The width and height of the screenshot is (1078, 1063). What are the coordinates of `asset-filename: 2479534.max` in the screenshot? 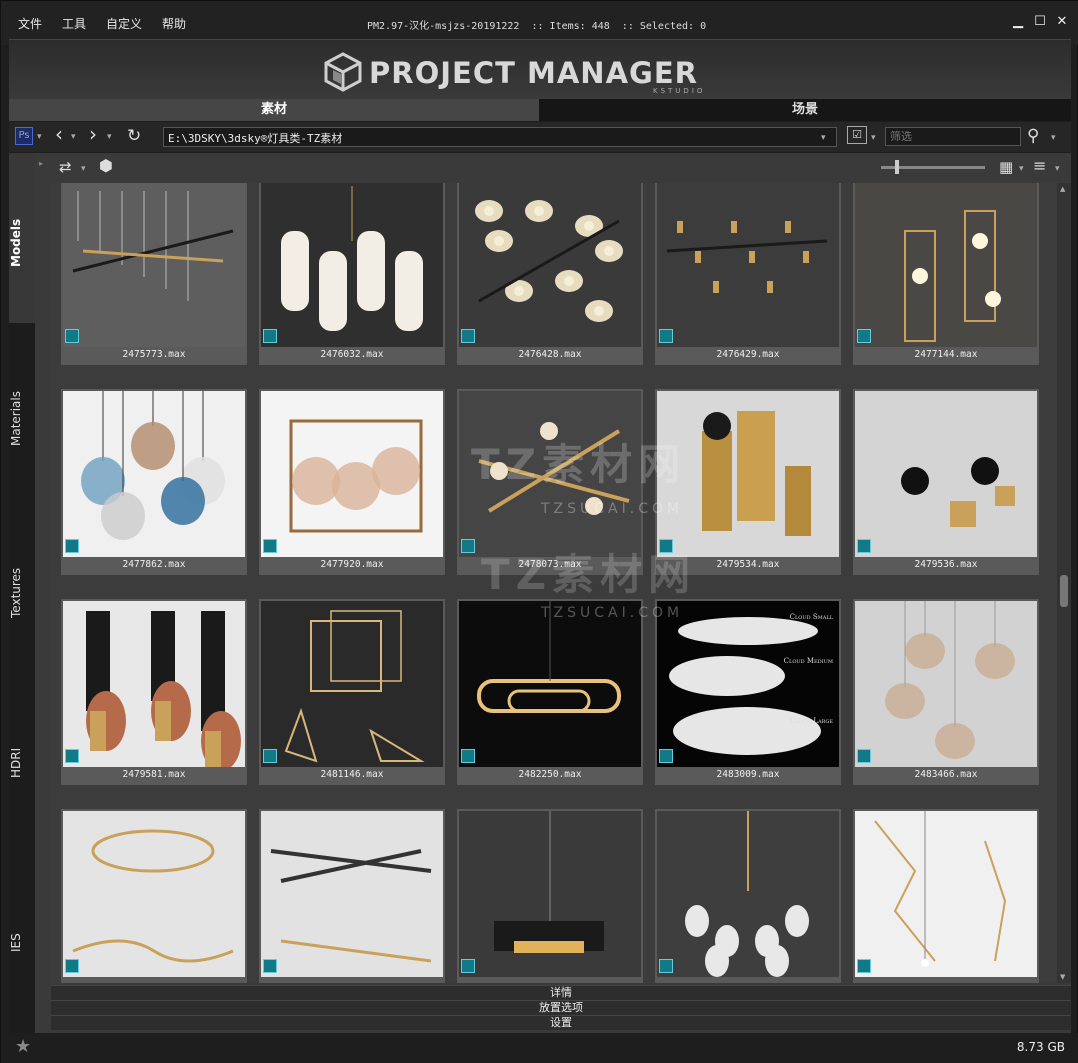 It's located at (748, 564).